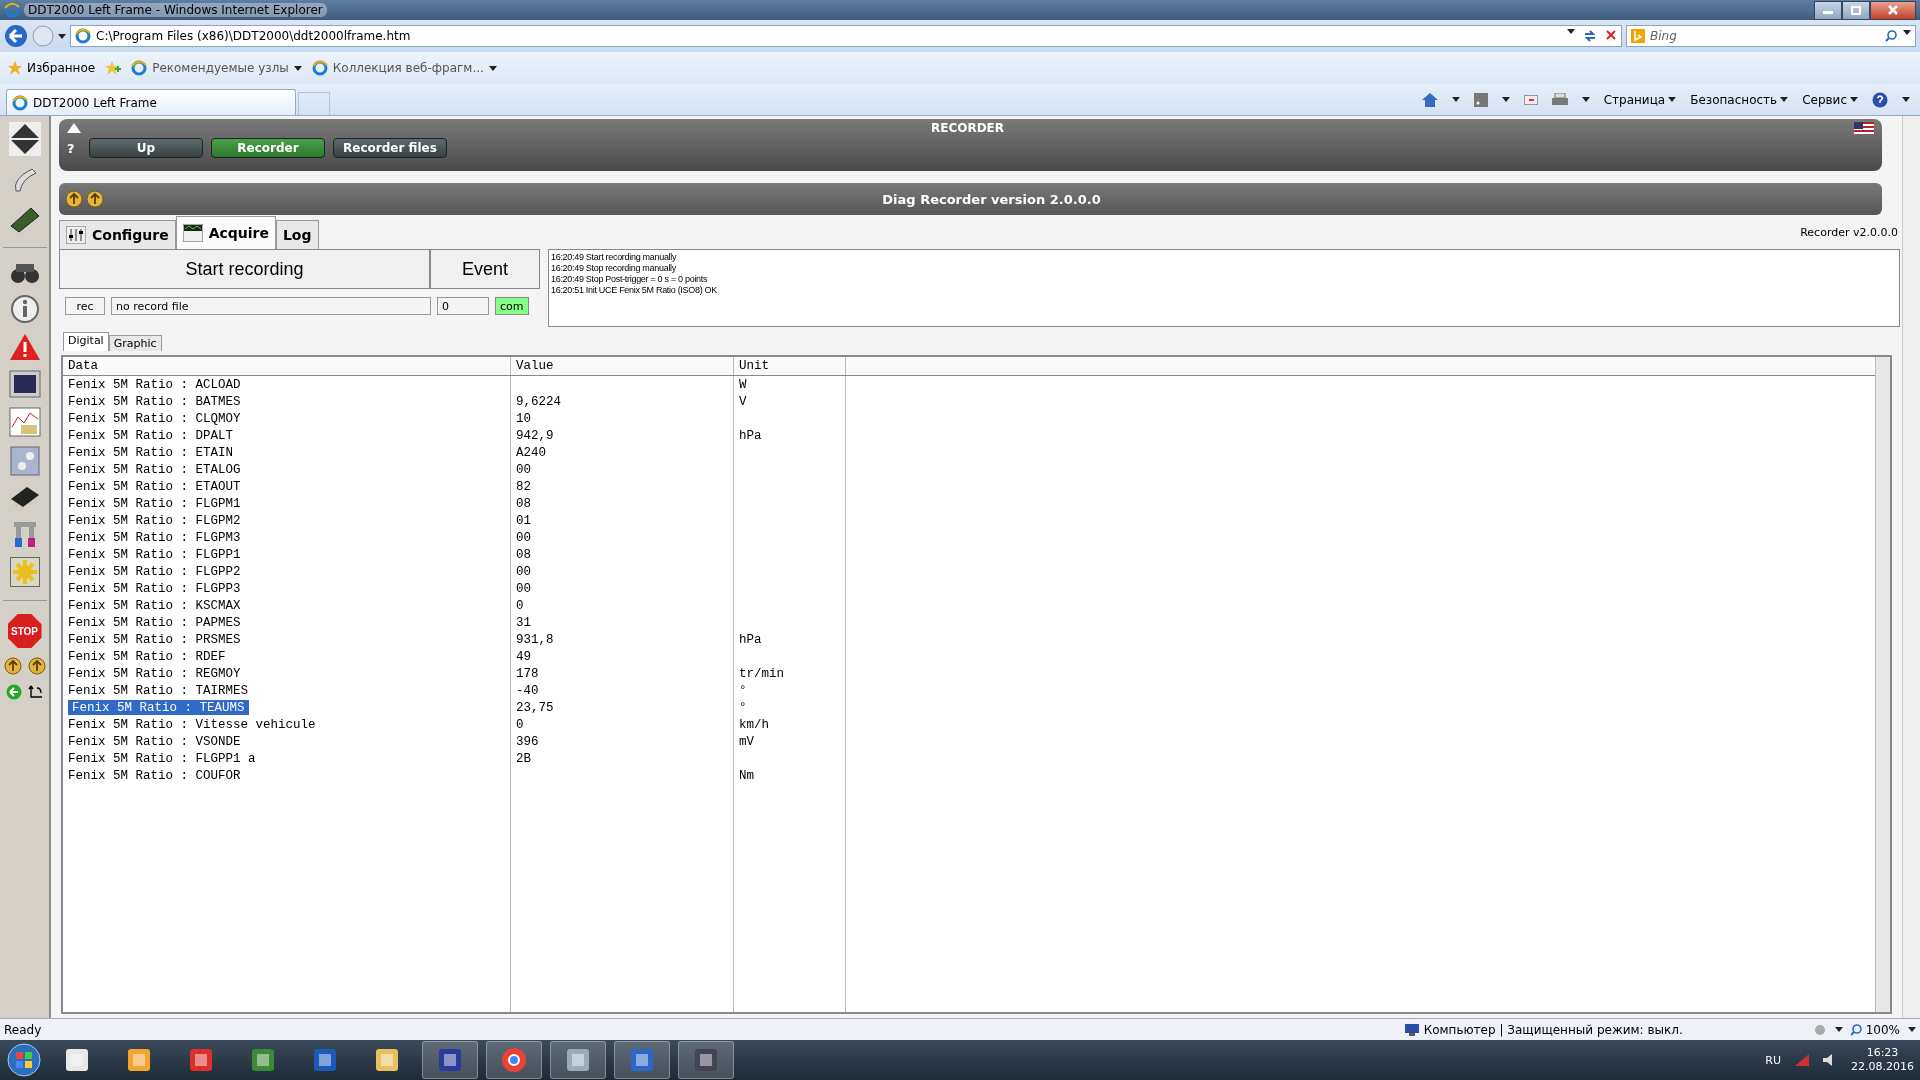 This screenshot has width=1920, height=1080. I want to click on table-cell: Fenix 5M Ratio : ETAOUT, so click(154, 486).